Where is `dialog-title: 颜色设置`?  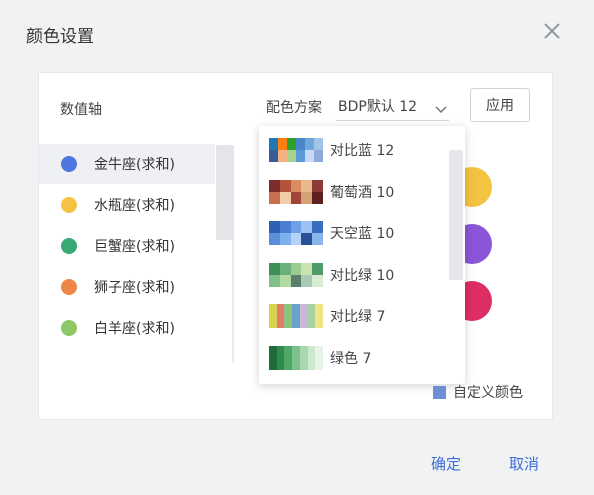 dialog-title: 颜色设置 is located at coordinates (60, 37).